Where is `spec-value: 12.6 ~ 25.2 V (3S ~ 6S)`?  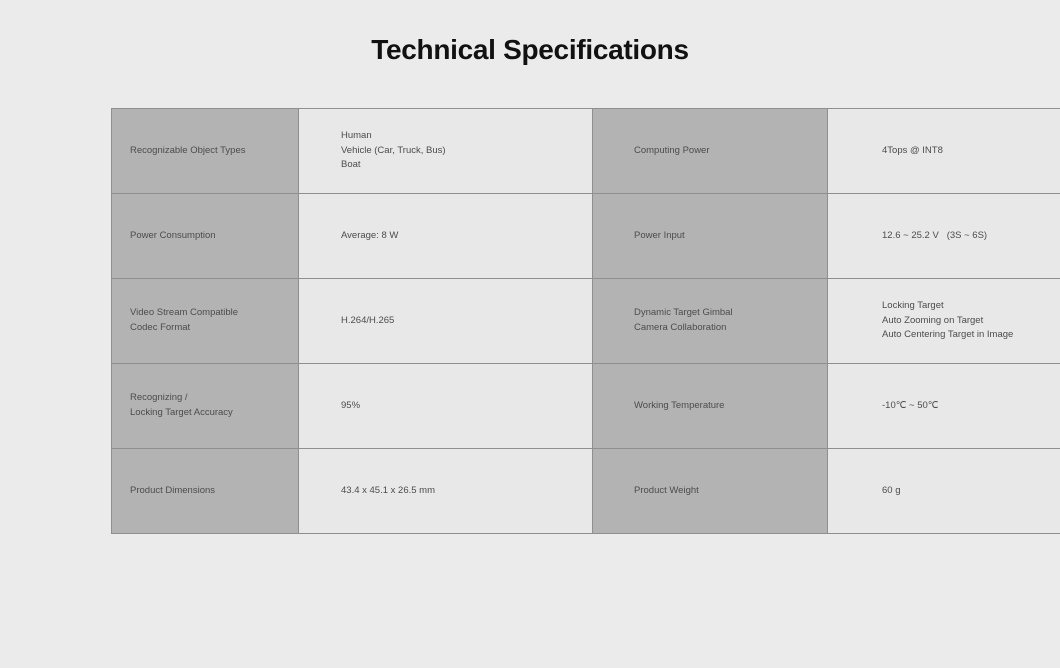
spec-value: 12.6 ~ 25.2 V (3S ~ 6S) is located at coordinates (943, 236).